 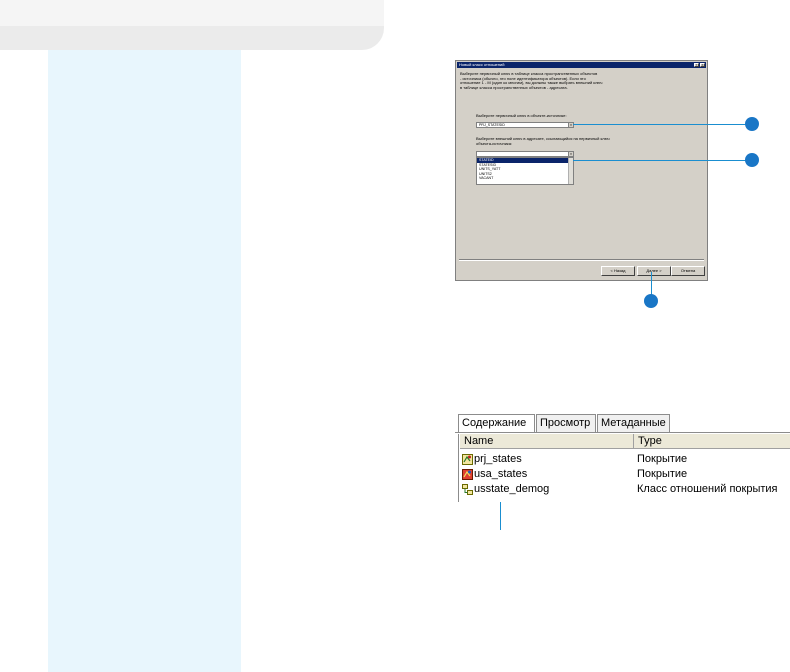 I want to click on table-row: usa_states Покрытие, so click(x=624, y=474).